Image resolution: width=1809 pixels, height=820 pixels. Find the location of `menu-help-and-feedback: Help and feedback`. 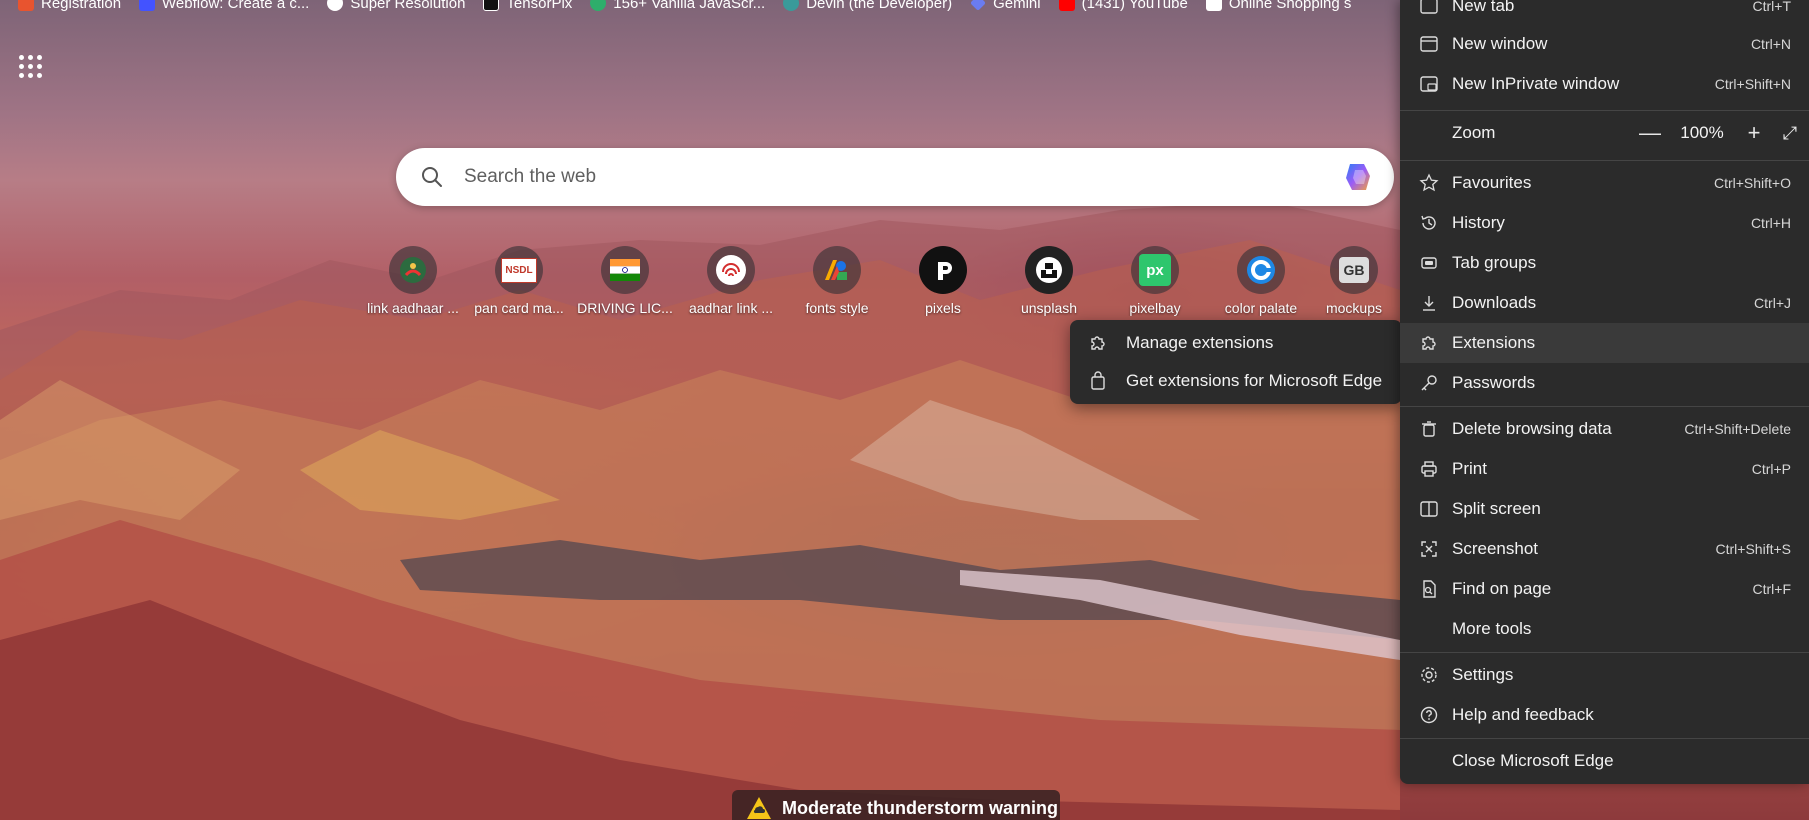

menu-help-and-feedback: Help and feedback is located at coordinates (1604, 715).